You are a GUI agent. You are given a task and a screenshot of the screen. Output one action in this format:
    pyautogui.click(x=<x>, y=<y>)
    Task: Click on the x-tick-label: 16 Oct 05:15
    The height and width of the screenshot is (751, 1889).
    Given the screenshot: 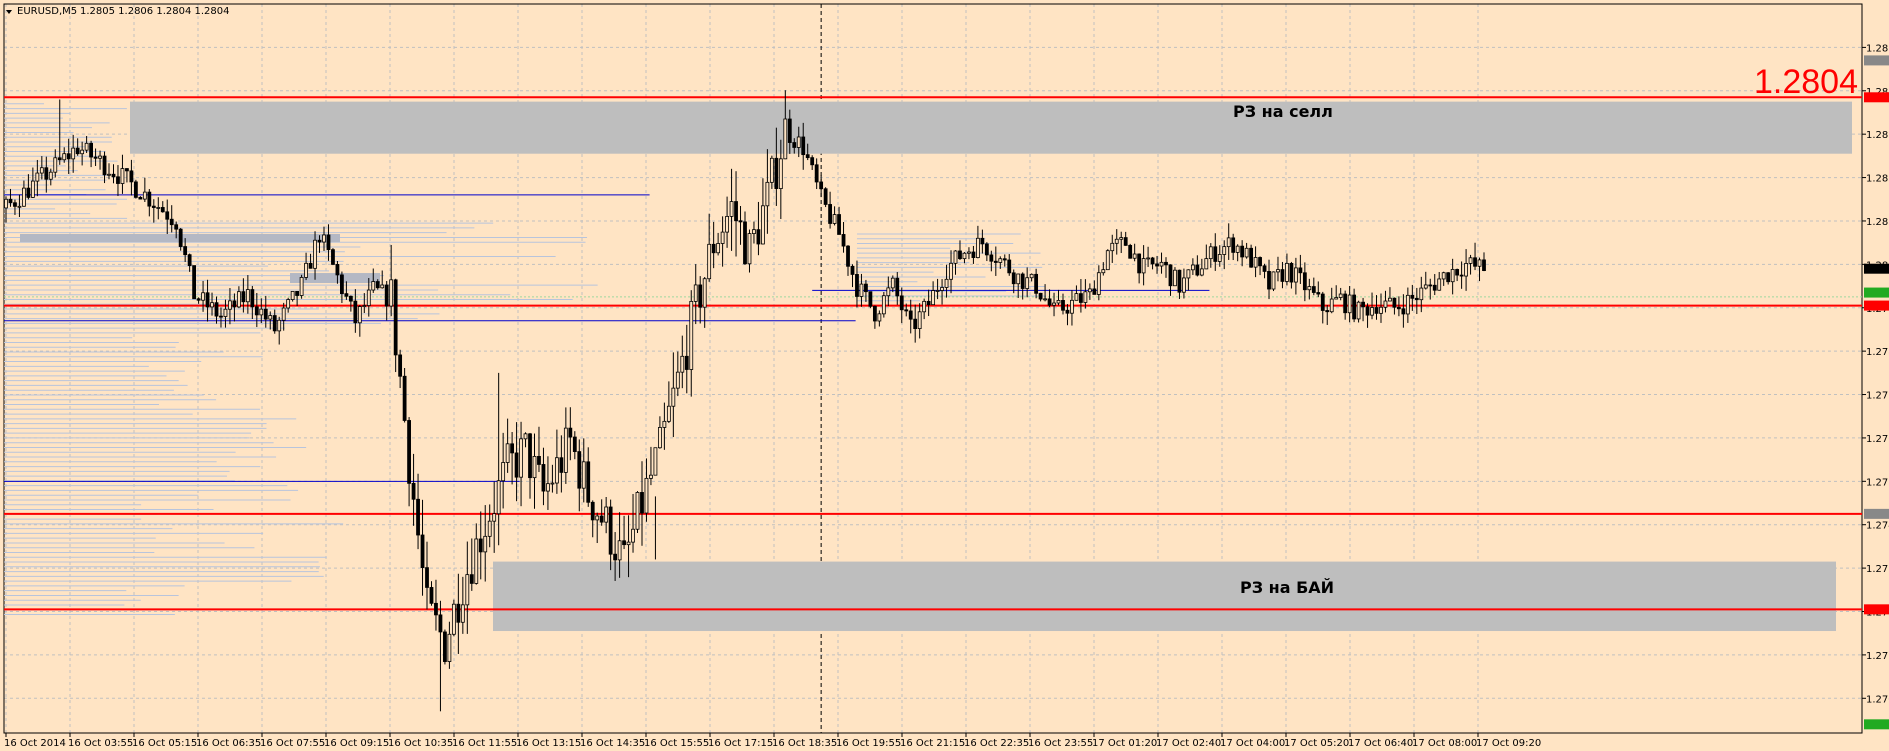 What is the action you would take?
    pyautogui.click(x=164, y=743)
    